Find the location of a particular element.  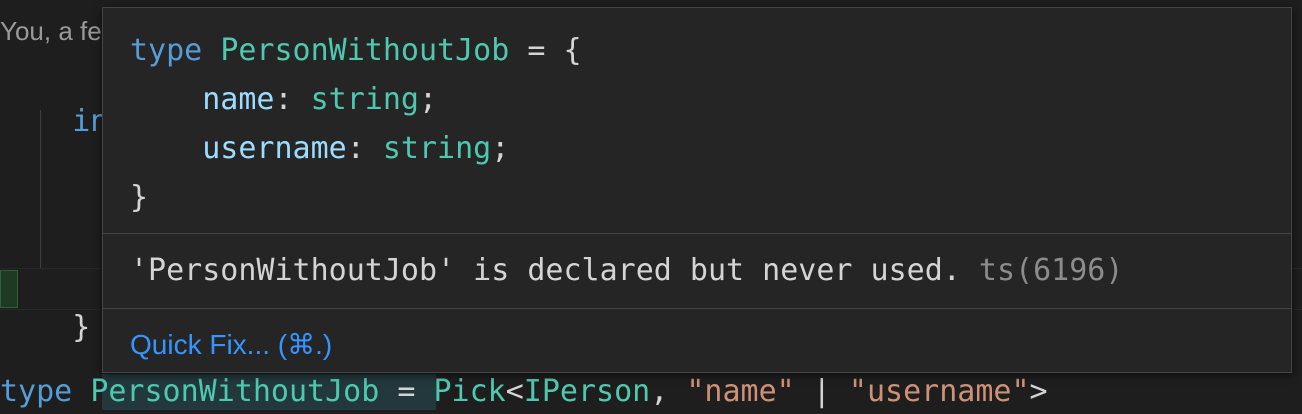

hover-type-keyword: type is located at coordinates (166, 50).